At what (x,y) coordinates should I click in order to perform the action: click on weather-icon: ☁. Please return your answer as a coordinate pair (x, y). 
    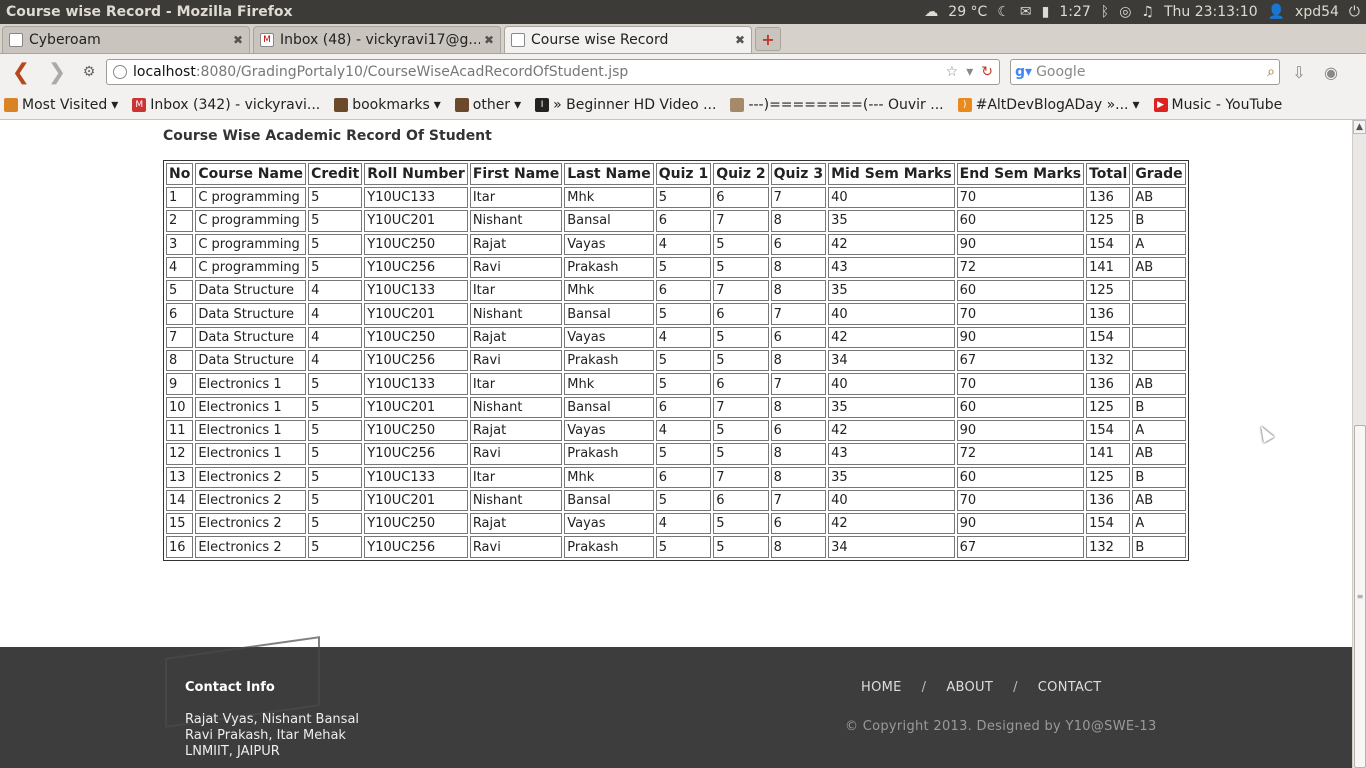
    Looking at the image, I should click on (931, 12).